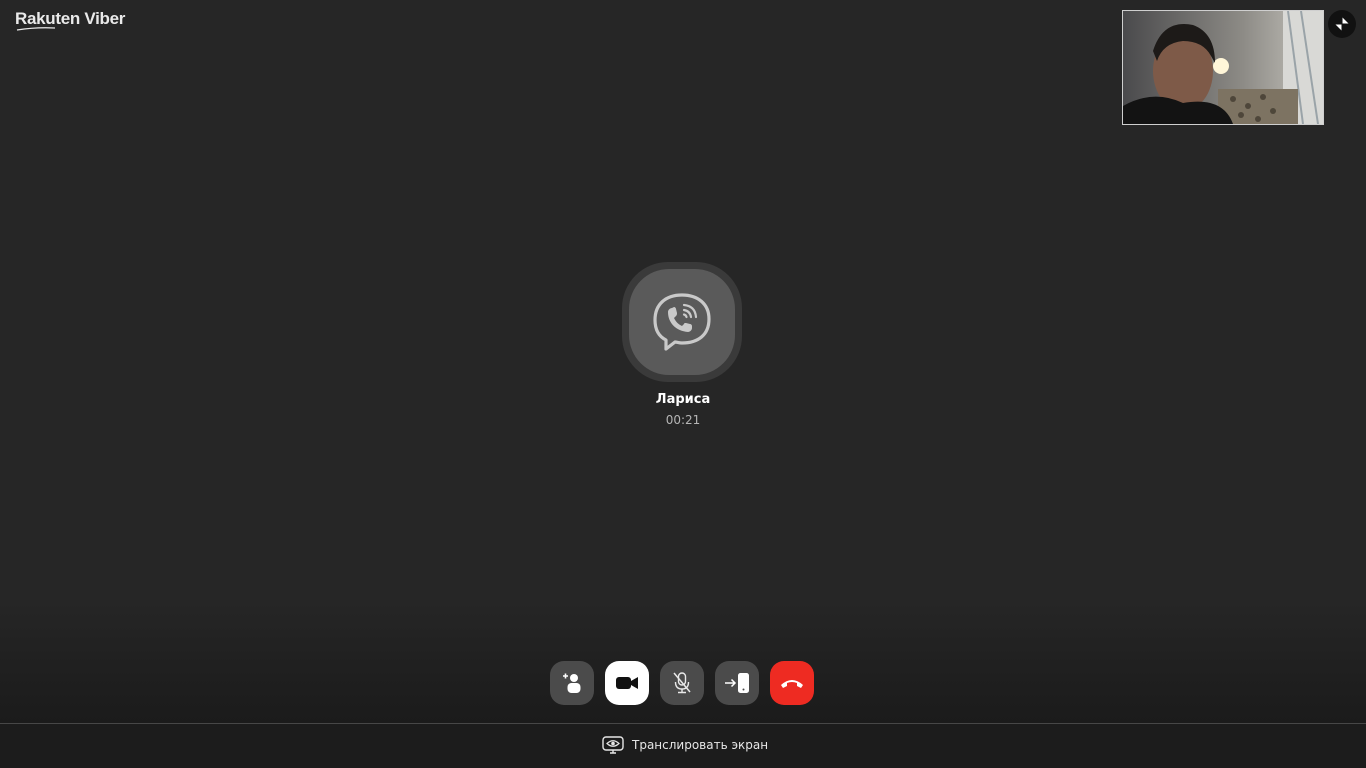 This screenshot has height=768, width=1366. Describe the element at coordinates (683, 420) in the screenshot. I see `call-duration: 00:21` at that location.